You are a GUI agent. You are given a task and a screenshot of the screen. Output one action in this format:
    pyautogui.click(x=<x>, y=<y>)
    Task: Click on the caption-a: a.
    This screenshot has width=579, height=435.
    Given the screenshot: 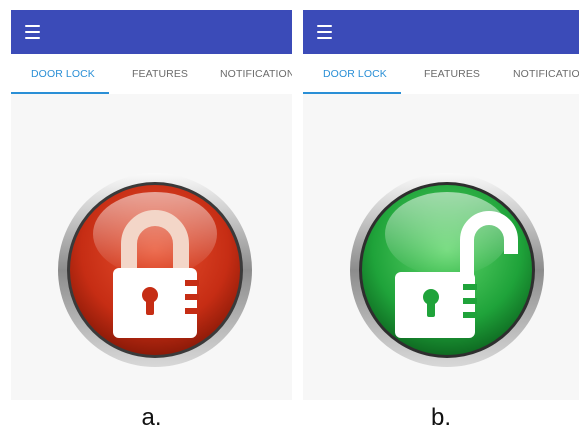 What is the action you would take?
    pyautogui.click(x=151, y=417)
    